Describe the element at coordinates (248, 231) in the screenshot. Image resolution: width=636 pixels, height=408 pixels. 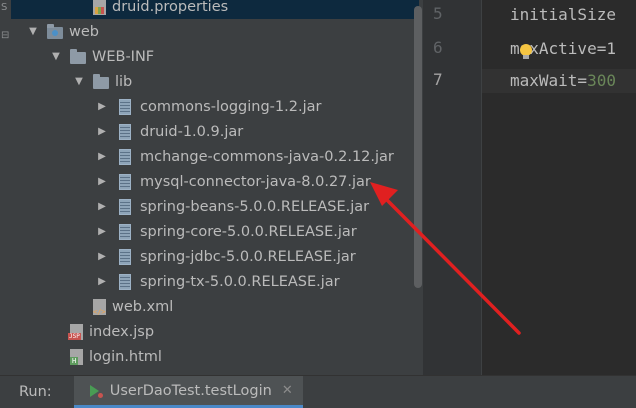
I see `tree-item-label: spring-core-5.0.0.RELEASE.jar` at that location.